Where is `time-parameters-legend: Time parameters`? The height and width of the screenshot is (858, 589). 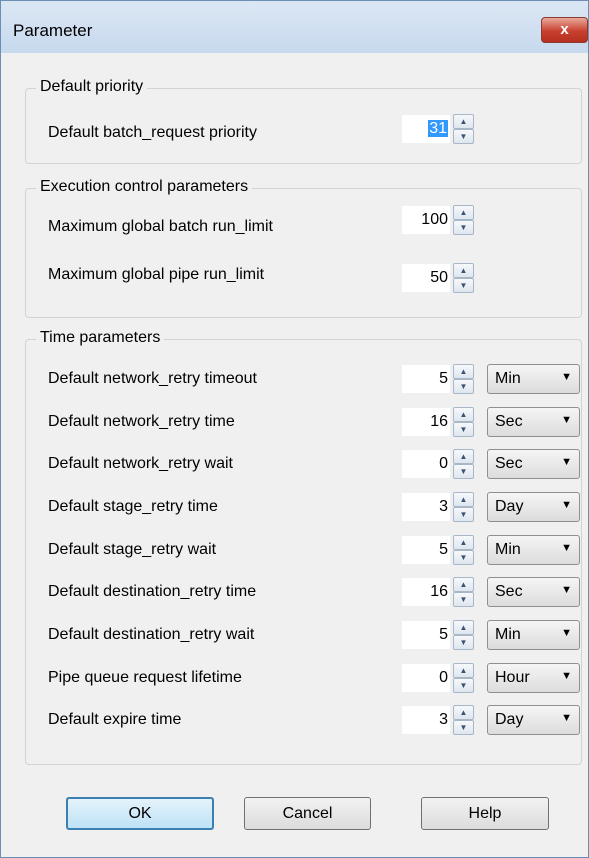 time-parameters-legend: Time parameters is located at coordinates (100, 338).